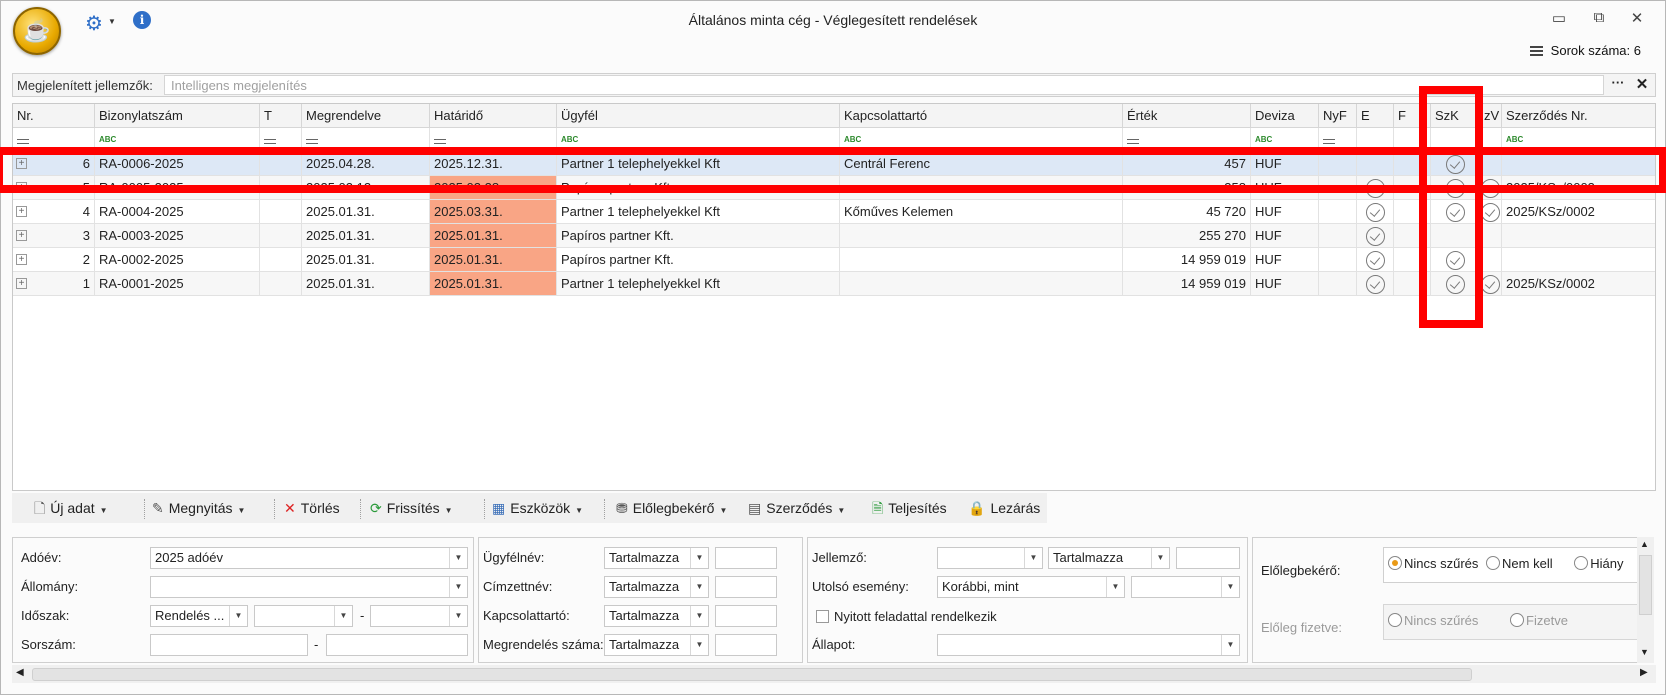 Image resolution: width=1666 pixels, height=695 pixels. What do you see at coordinates (54, 260) in the screenshot?
I see `cell-nr: +2` at bounding box center [54, 260].